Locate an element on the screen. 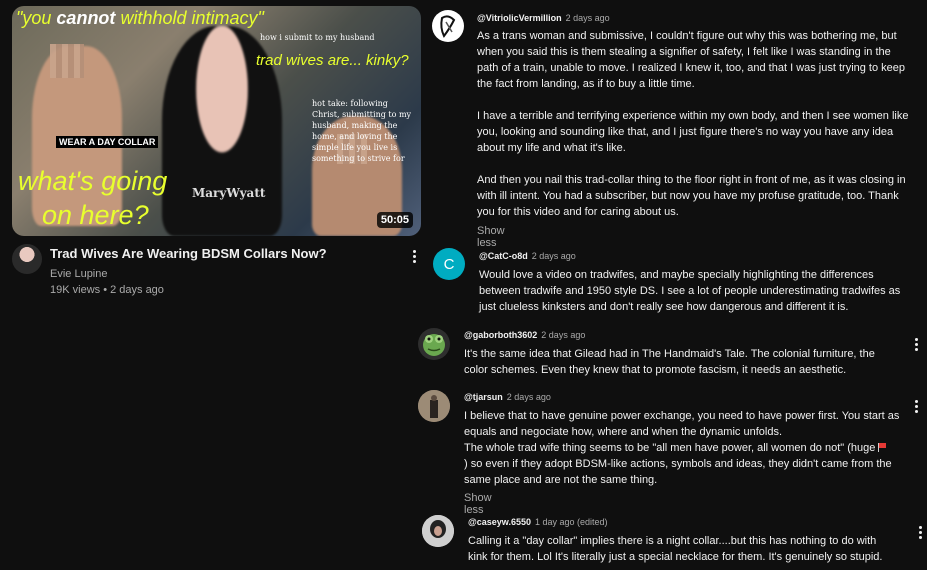  face-blur-left is located at coordinates (67, 61).